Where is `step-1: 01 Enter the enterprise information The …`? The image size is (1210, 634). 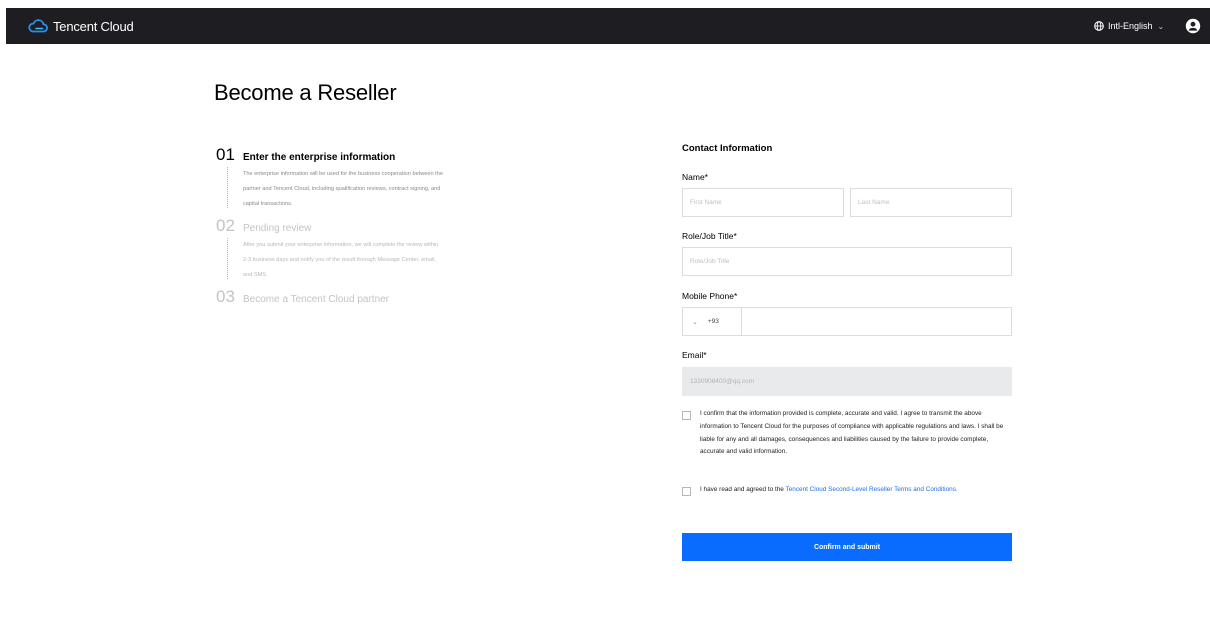
step-1: 01 Enter the enterprise information The … is located at coordinates (336, 178).